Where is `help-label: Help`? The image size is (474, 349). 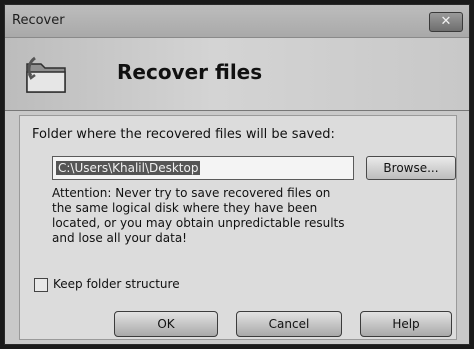 help-label: Help is located at coordinates (406, 324).